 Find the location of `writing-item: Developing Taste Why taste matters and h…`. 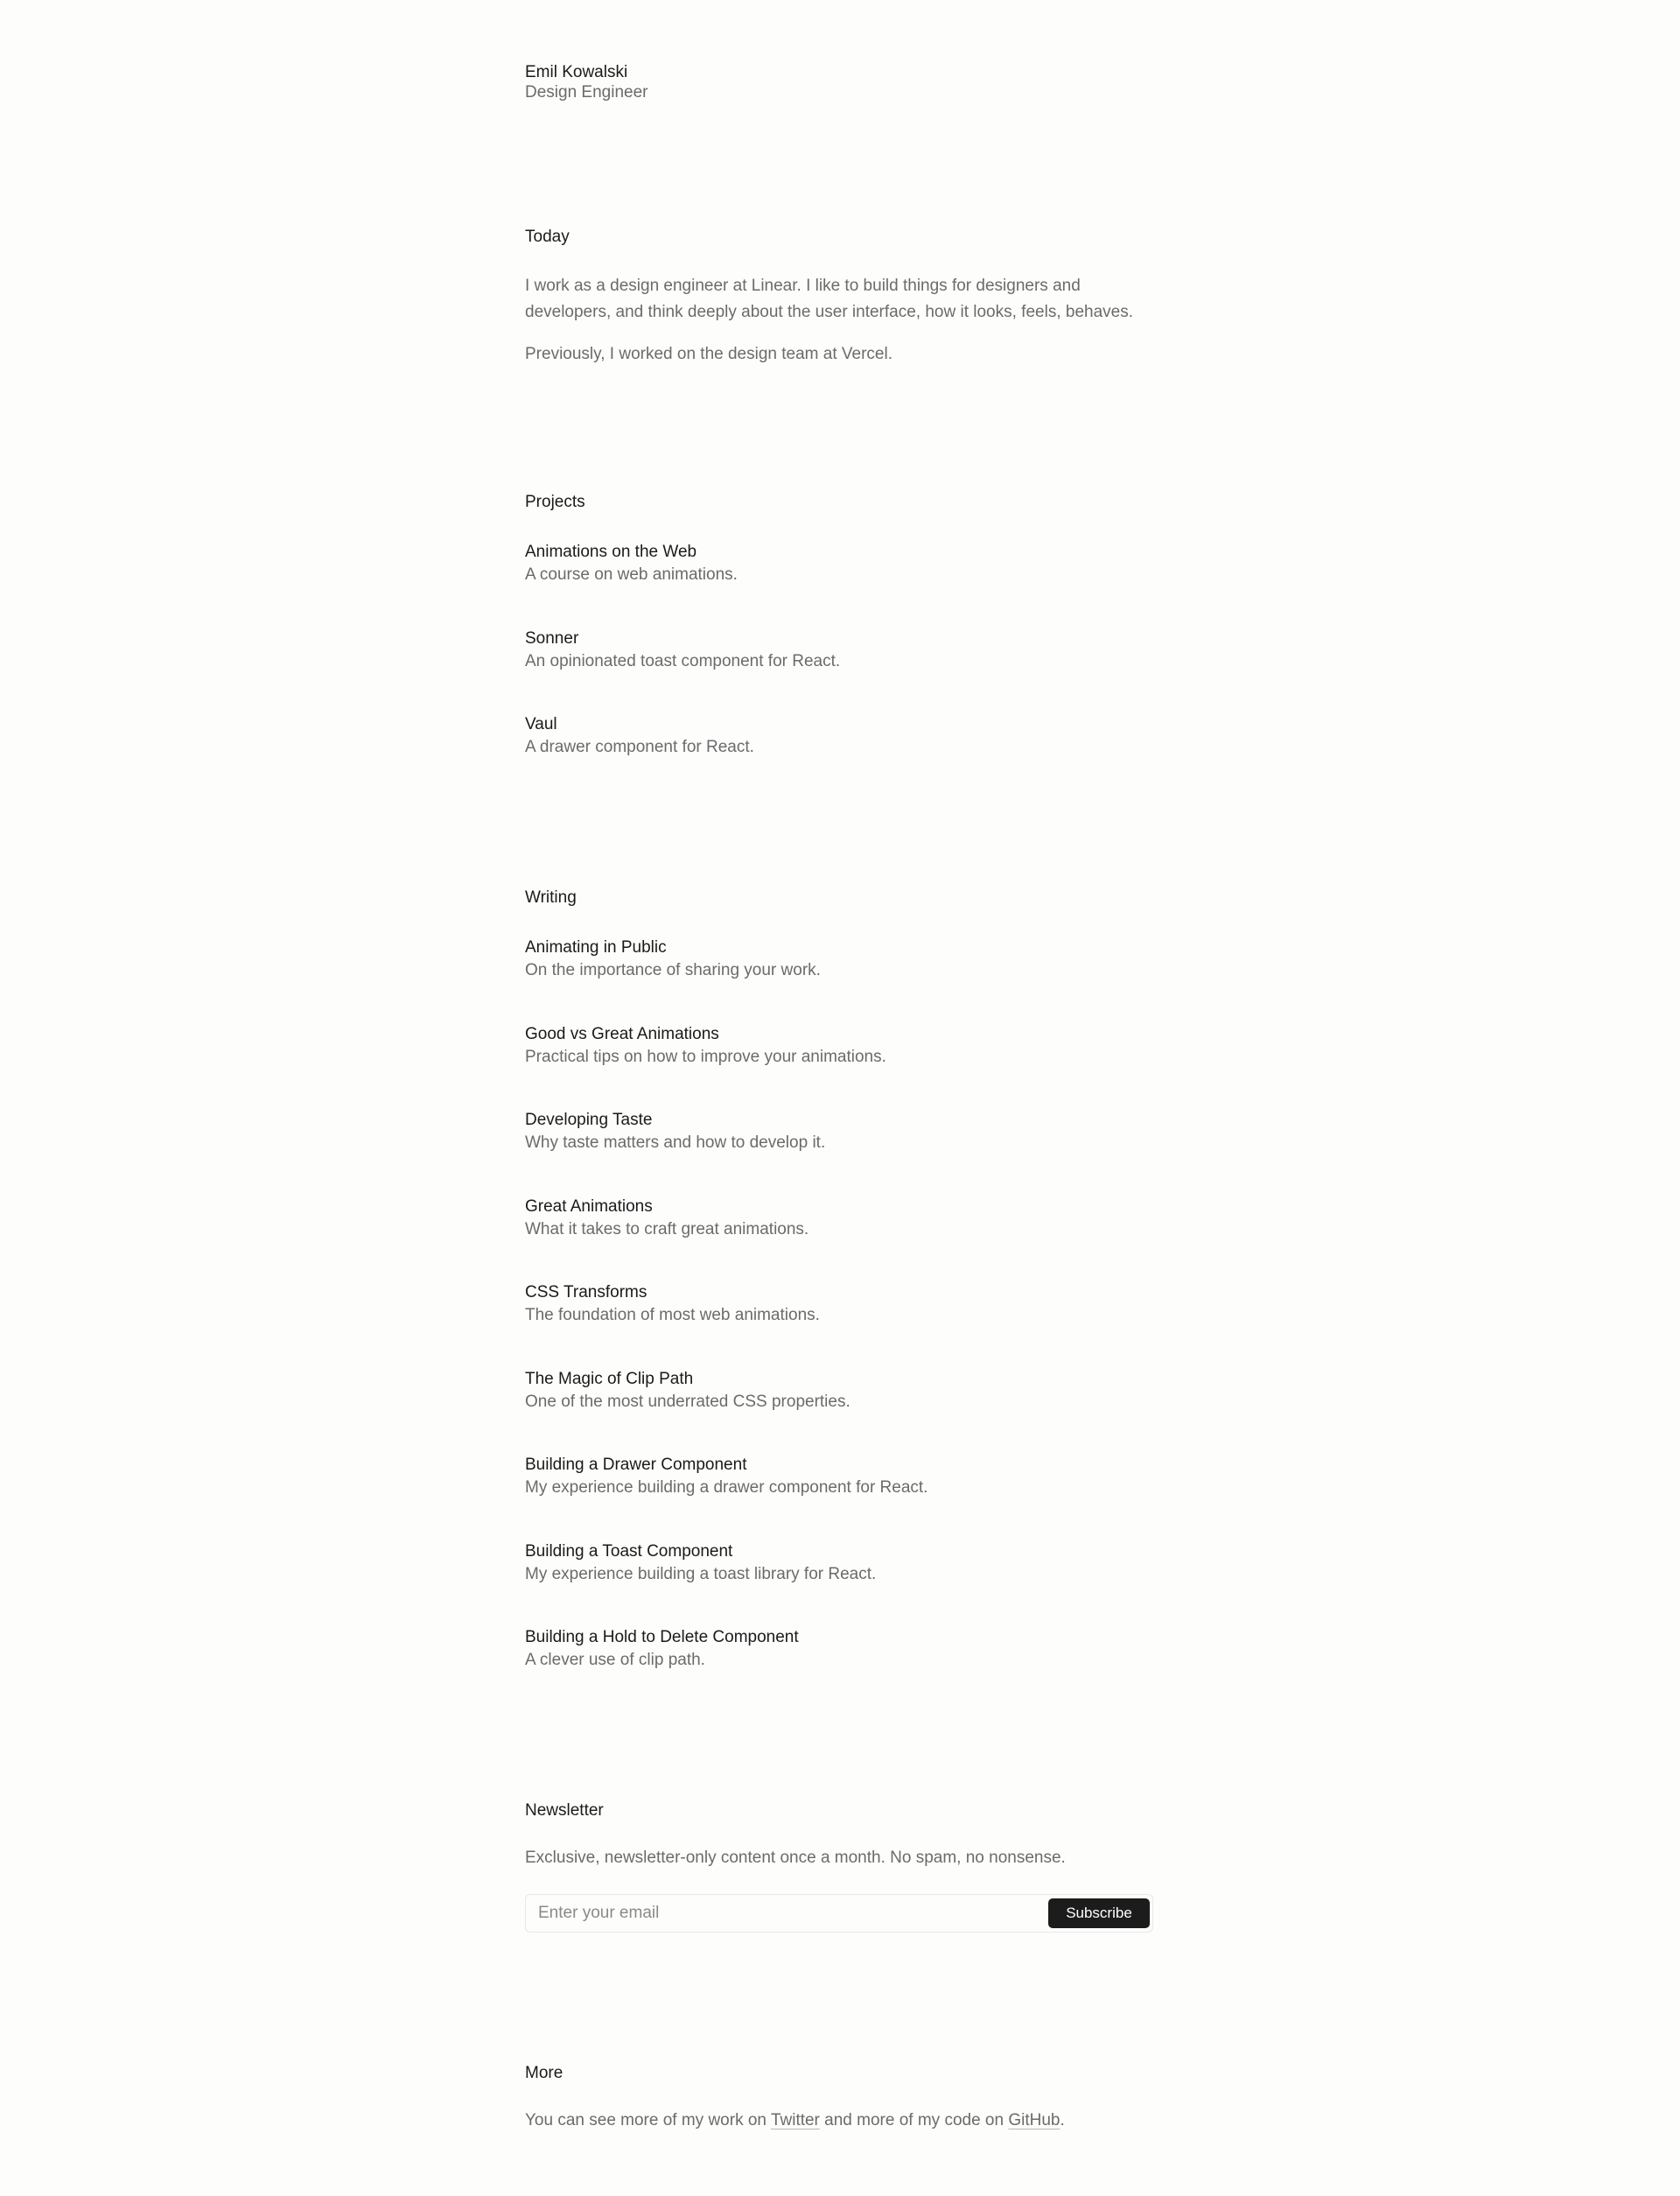

writing-item: Developing Taste Why taste matters and h… is located at coordinates (675, 1132).